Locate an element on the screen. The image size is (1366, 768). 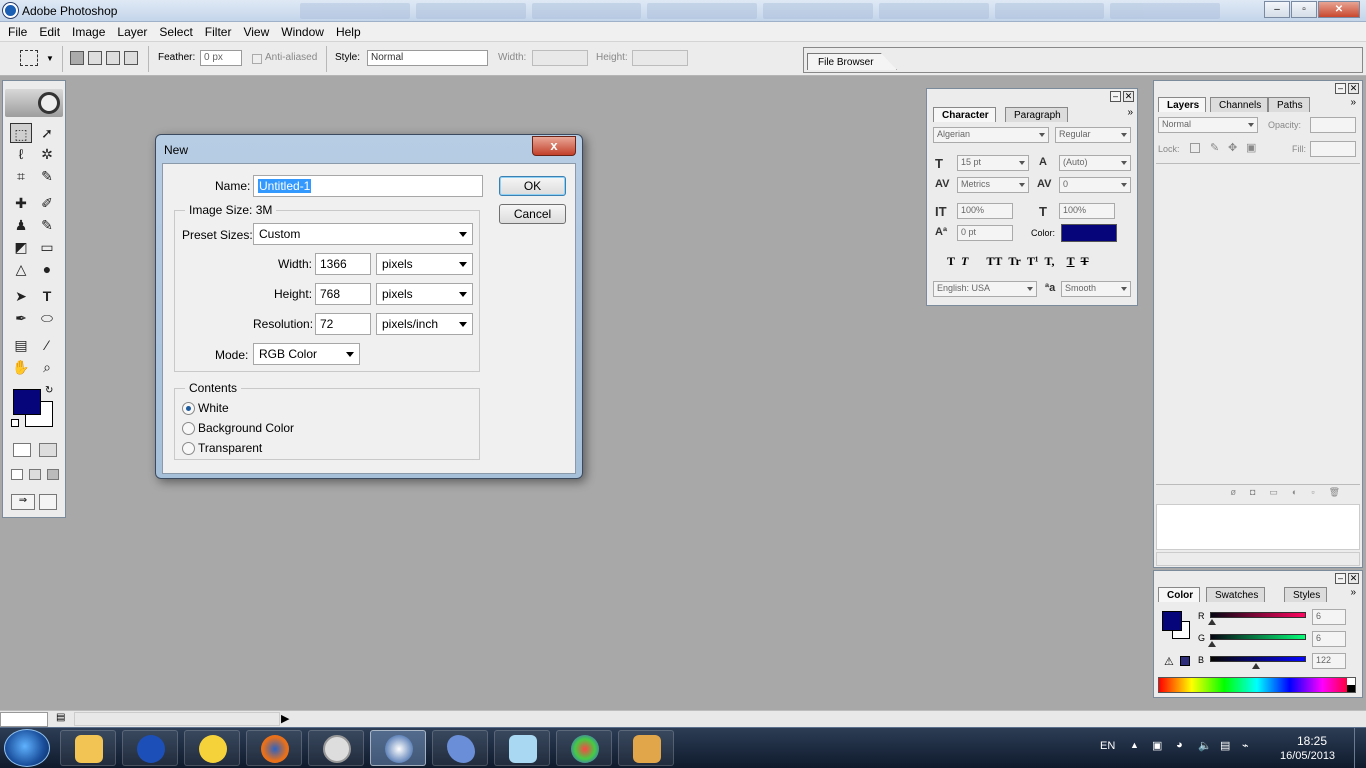
faux-bold-button: T is located at coordinates (951, 261).